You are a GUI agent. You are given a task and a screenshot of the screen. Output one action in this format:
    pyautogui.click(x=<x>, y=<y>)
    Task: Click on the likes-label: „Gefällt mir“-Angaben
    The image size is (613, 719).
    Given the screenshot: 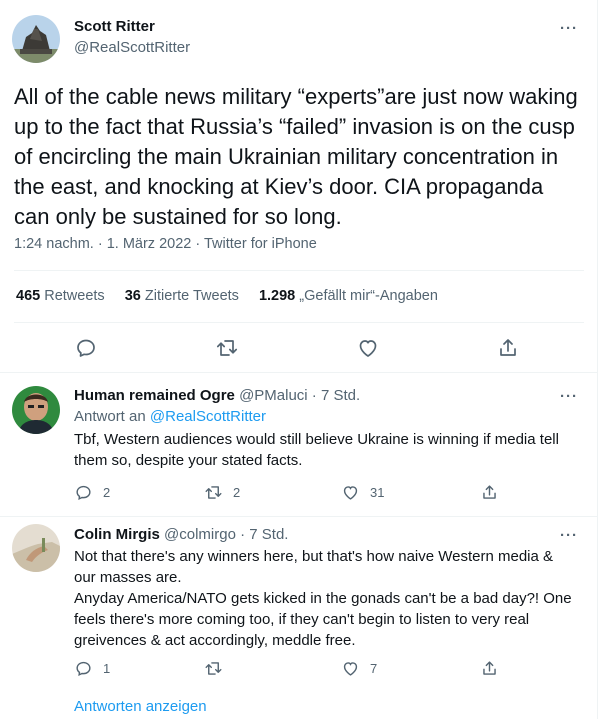 What is the action you would take?
    pyautogui.click(x=368, y=296)
    